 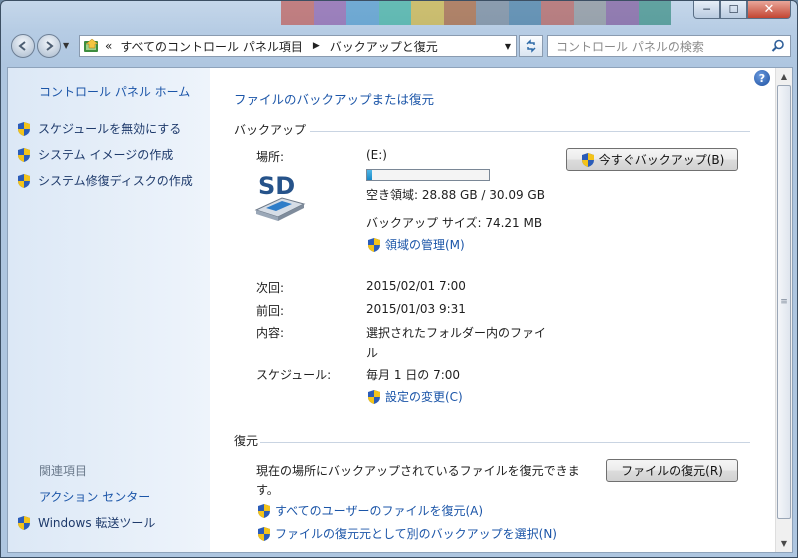 I want to click on action-center-link: アクション センター, so click(x=94, y=496).